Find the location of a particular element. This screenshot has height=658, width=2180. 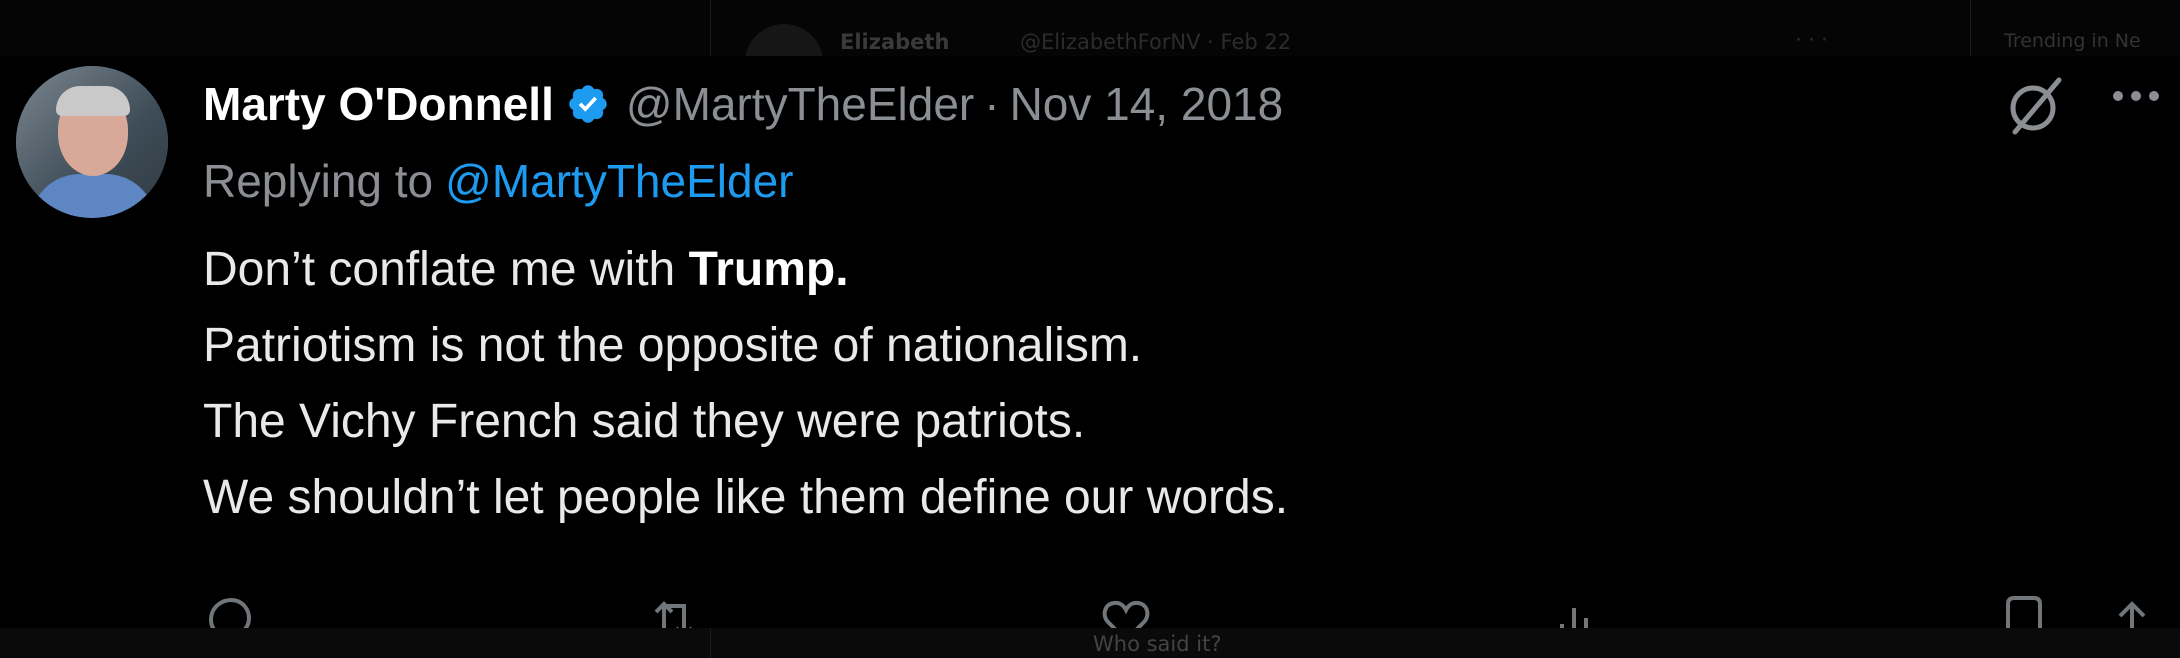

avatar is located at coordinates (92, 142).